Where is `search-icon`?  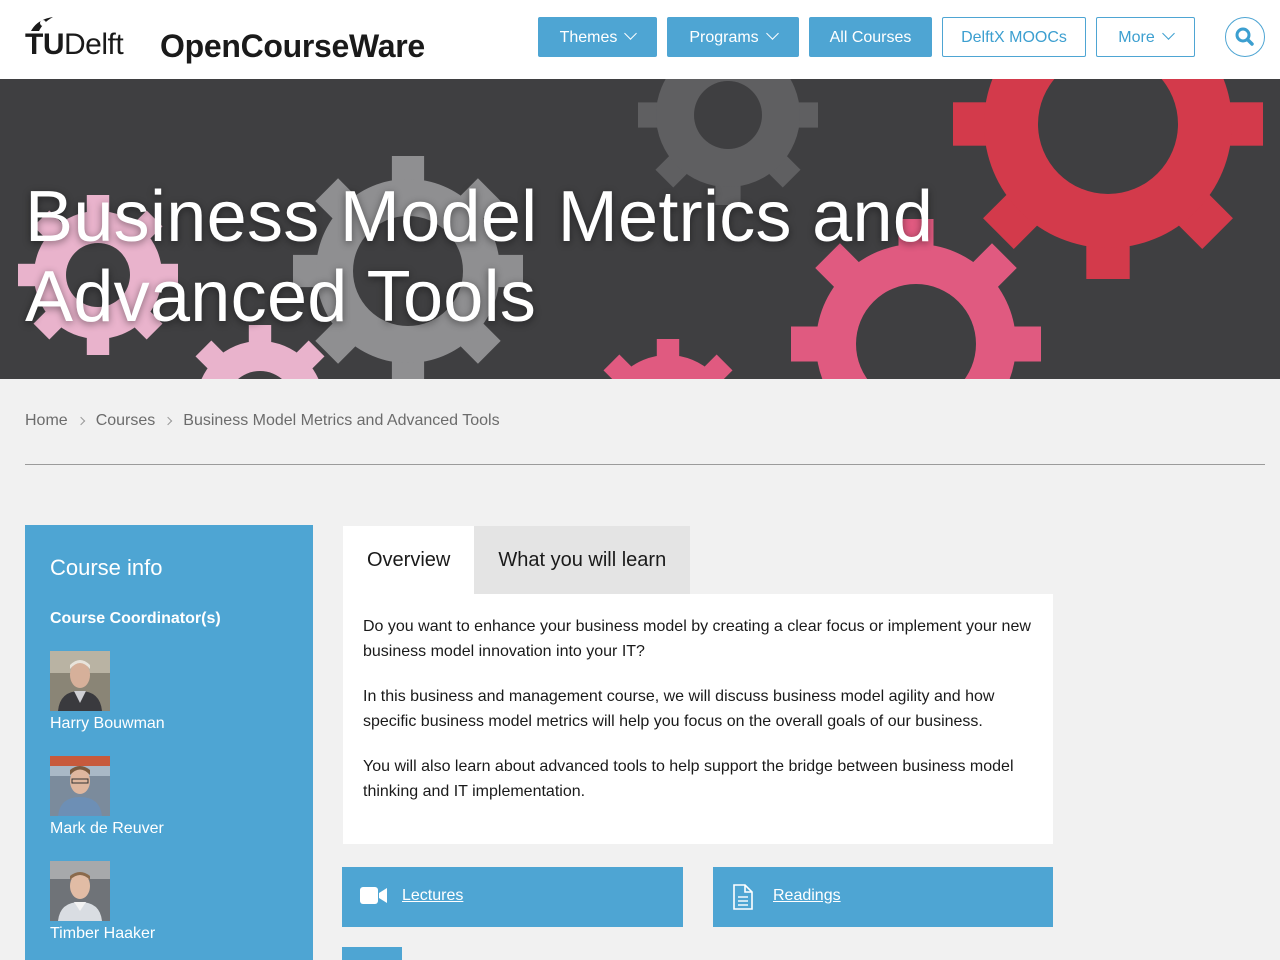 search-icon is located at coordinates (1244, 36).